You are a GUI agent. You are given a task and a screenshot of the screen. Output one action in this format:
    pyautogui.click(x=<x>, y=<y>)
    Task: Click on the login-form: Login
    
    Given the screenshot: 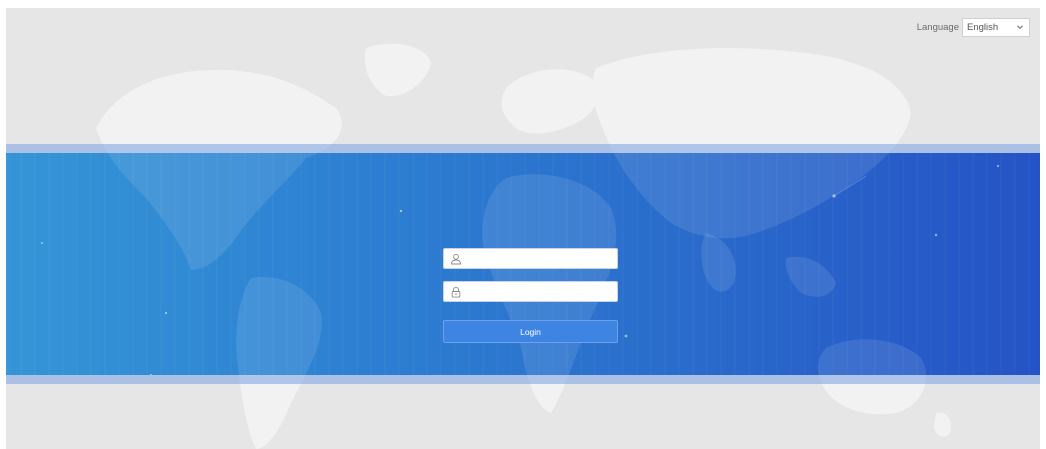 What is the action you would take?
    pyautogui.click(x=530, y=295)
    